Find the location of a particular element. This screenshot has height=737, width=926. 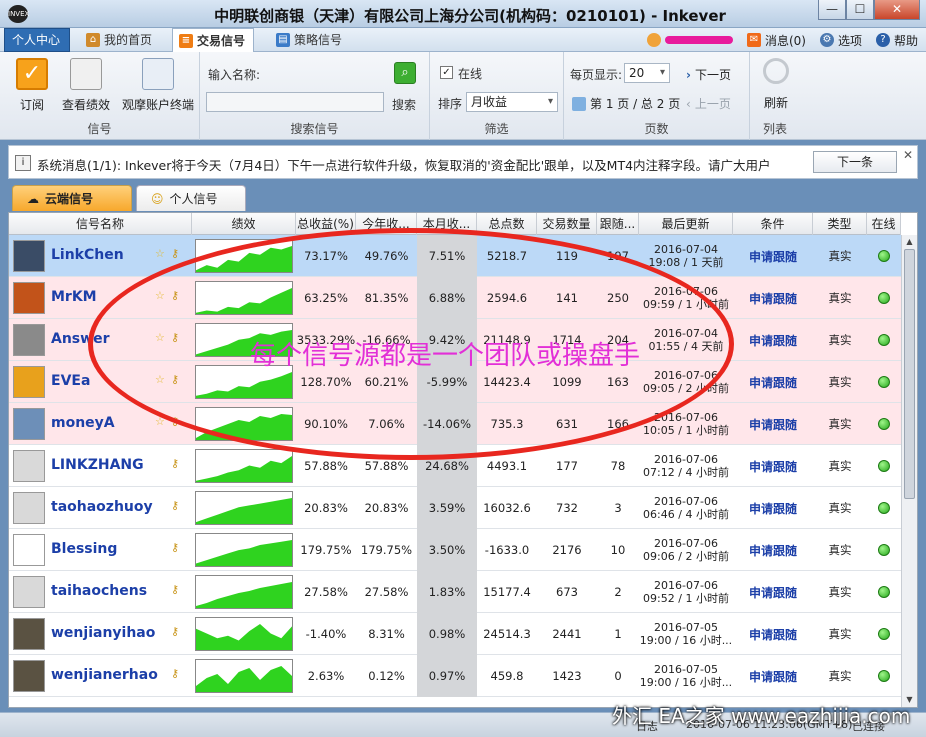

column-header: 条件 is located at coordinates (773, 224).